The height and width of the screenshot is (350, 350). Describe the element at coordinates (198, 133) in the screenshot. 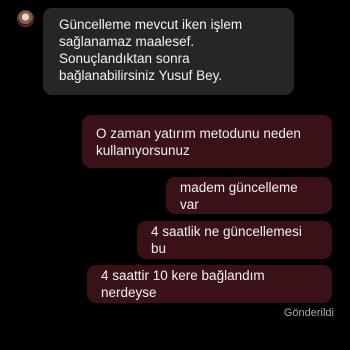

I see `message-line: O zaman yatırım metodunu neden` at that location.